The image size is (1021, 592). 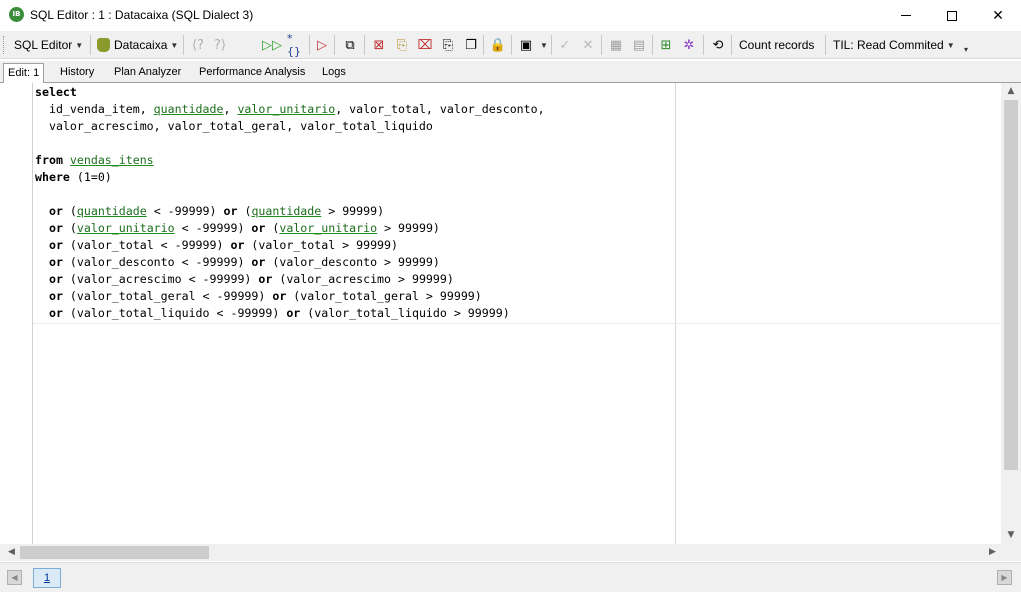 I want to click on grid-icon: ▦, so click(x=616, y=45).